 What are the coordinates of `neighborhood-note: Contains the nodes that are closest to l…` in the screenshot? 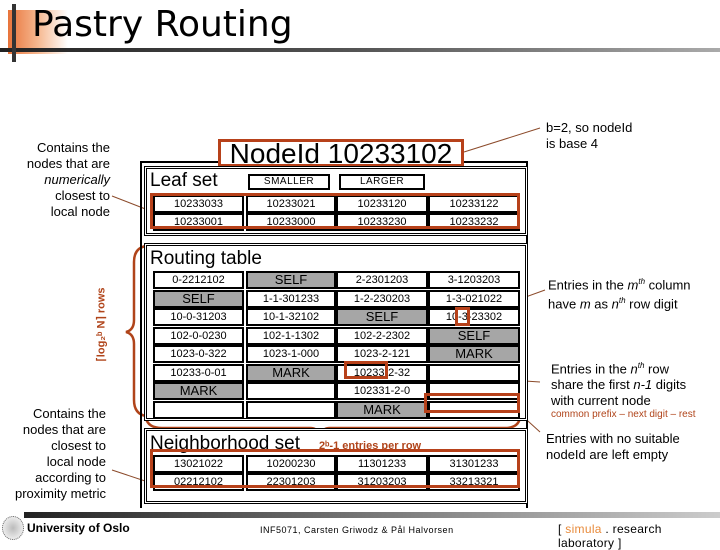 It's located at (60, 453).